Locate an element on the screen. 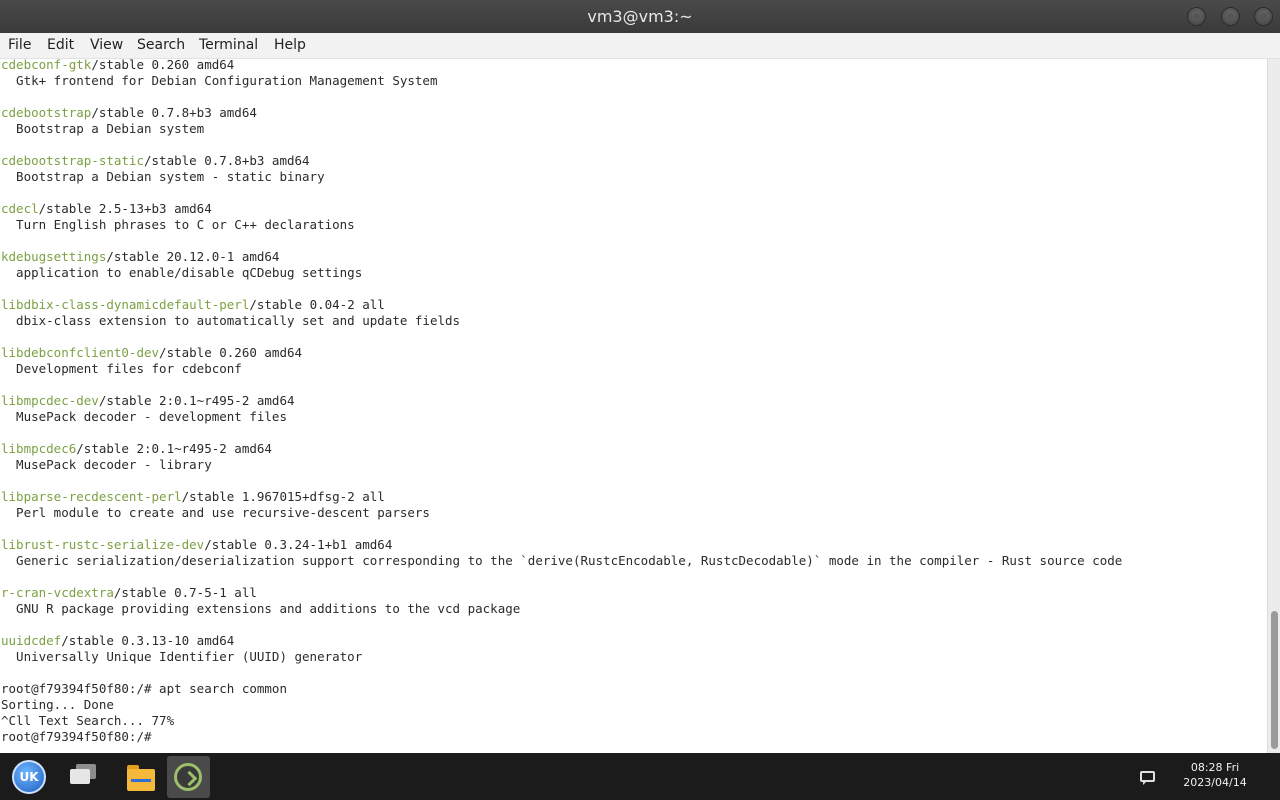  package-version: /stable 20.12.0-1 amd64 is located at coordinates (193, 256).